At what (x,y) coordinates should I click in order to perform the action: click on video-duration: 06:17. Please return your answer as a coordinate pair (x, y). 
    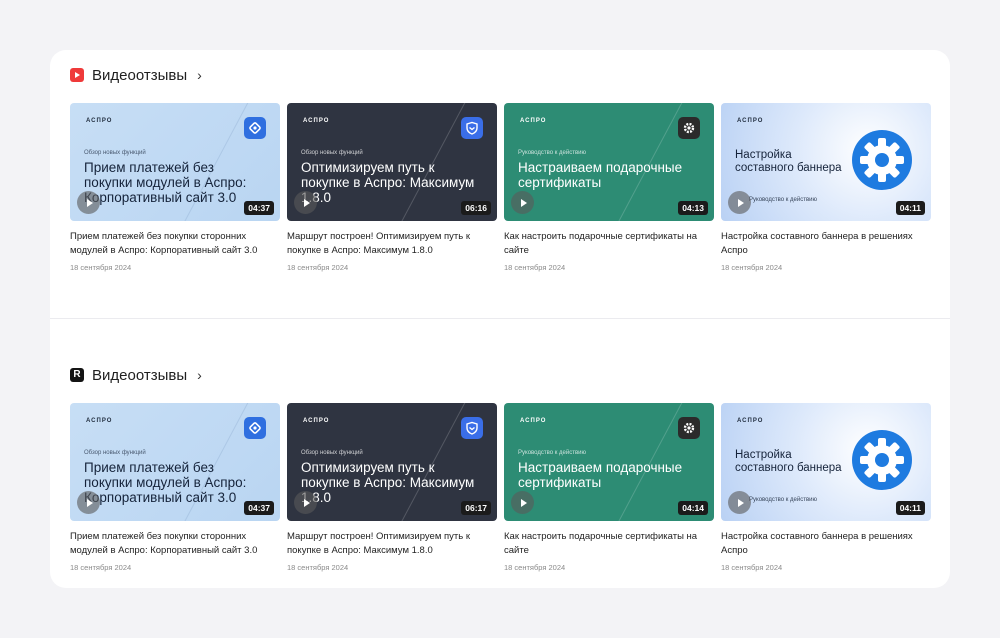
    Looking at the image, I should click on (476, 508).